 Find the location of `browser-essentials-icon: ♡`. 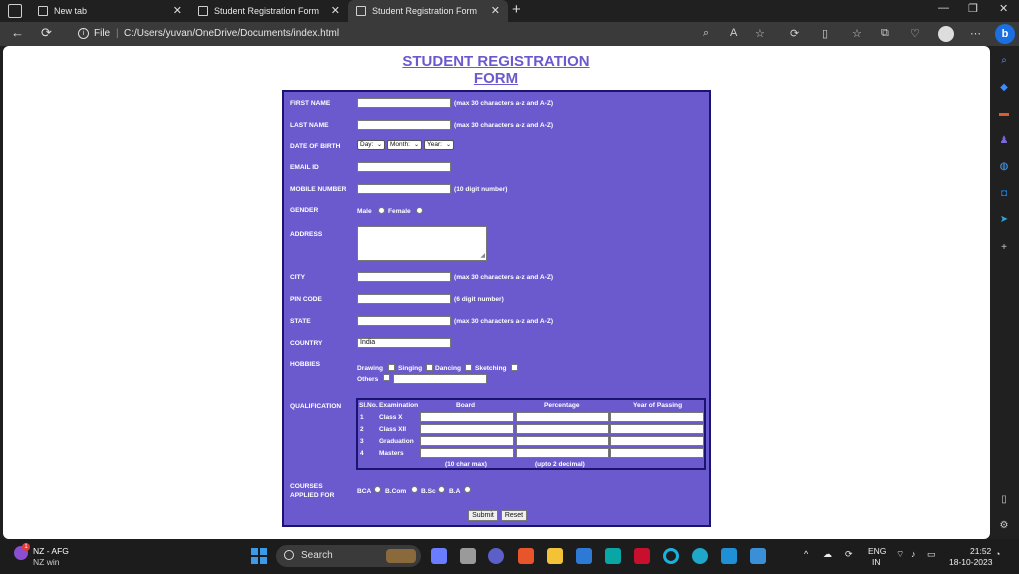

browser-essentials-icon: ♡ is located at coordinates (915, 33).